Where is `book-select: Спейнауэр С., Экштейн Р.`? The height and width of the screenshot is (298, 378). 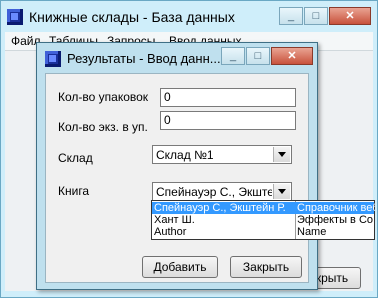
book-select: Спейнауэр С., Экштейн Р. is located at coordinates (222, 191).